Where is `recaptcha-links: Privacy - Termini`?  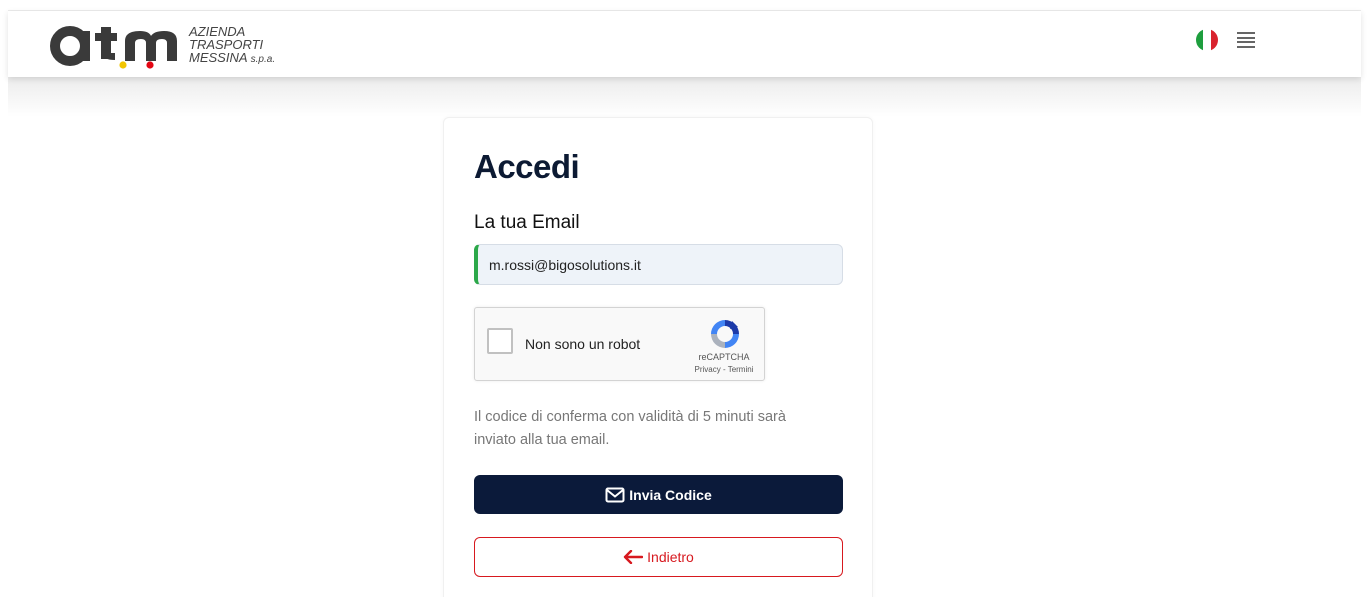 recaptcha-links: Privacy - Termini is located at coordinates (724, 369).